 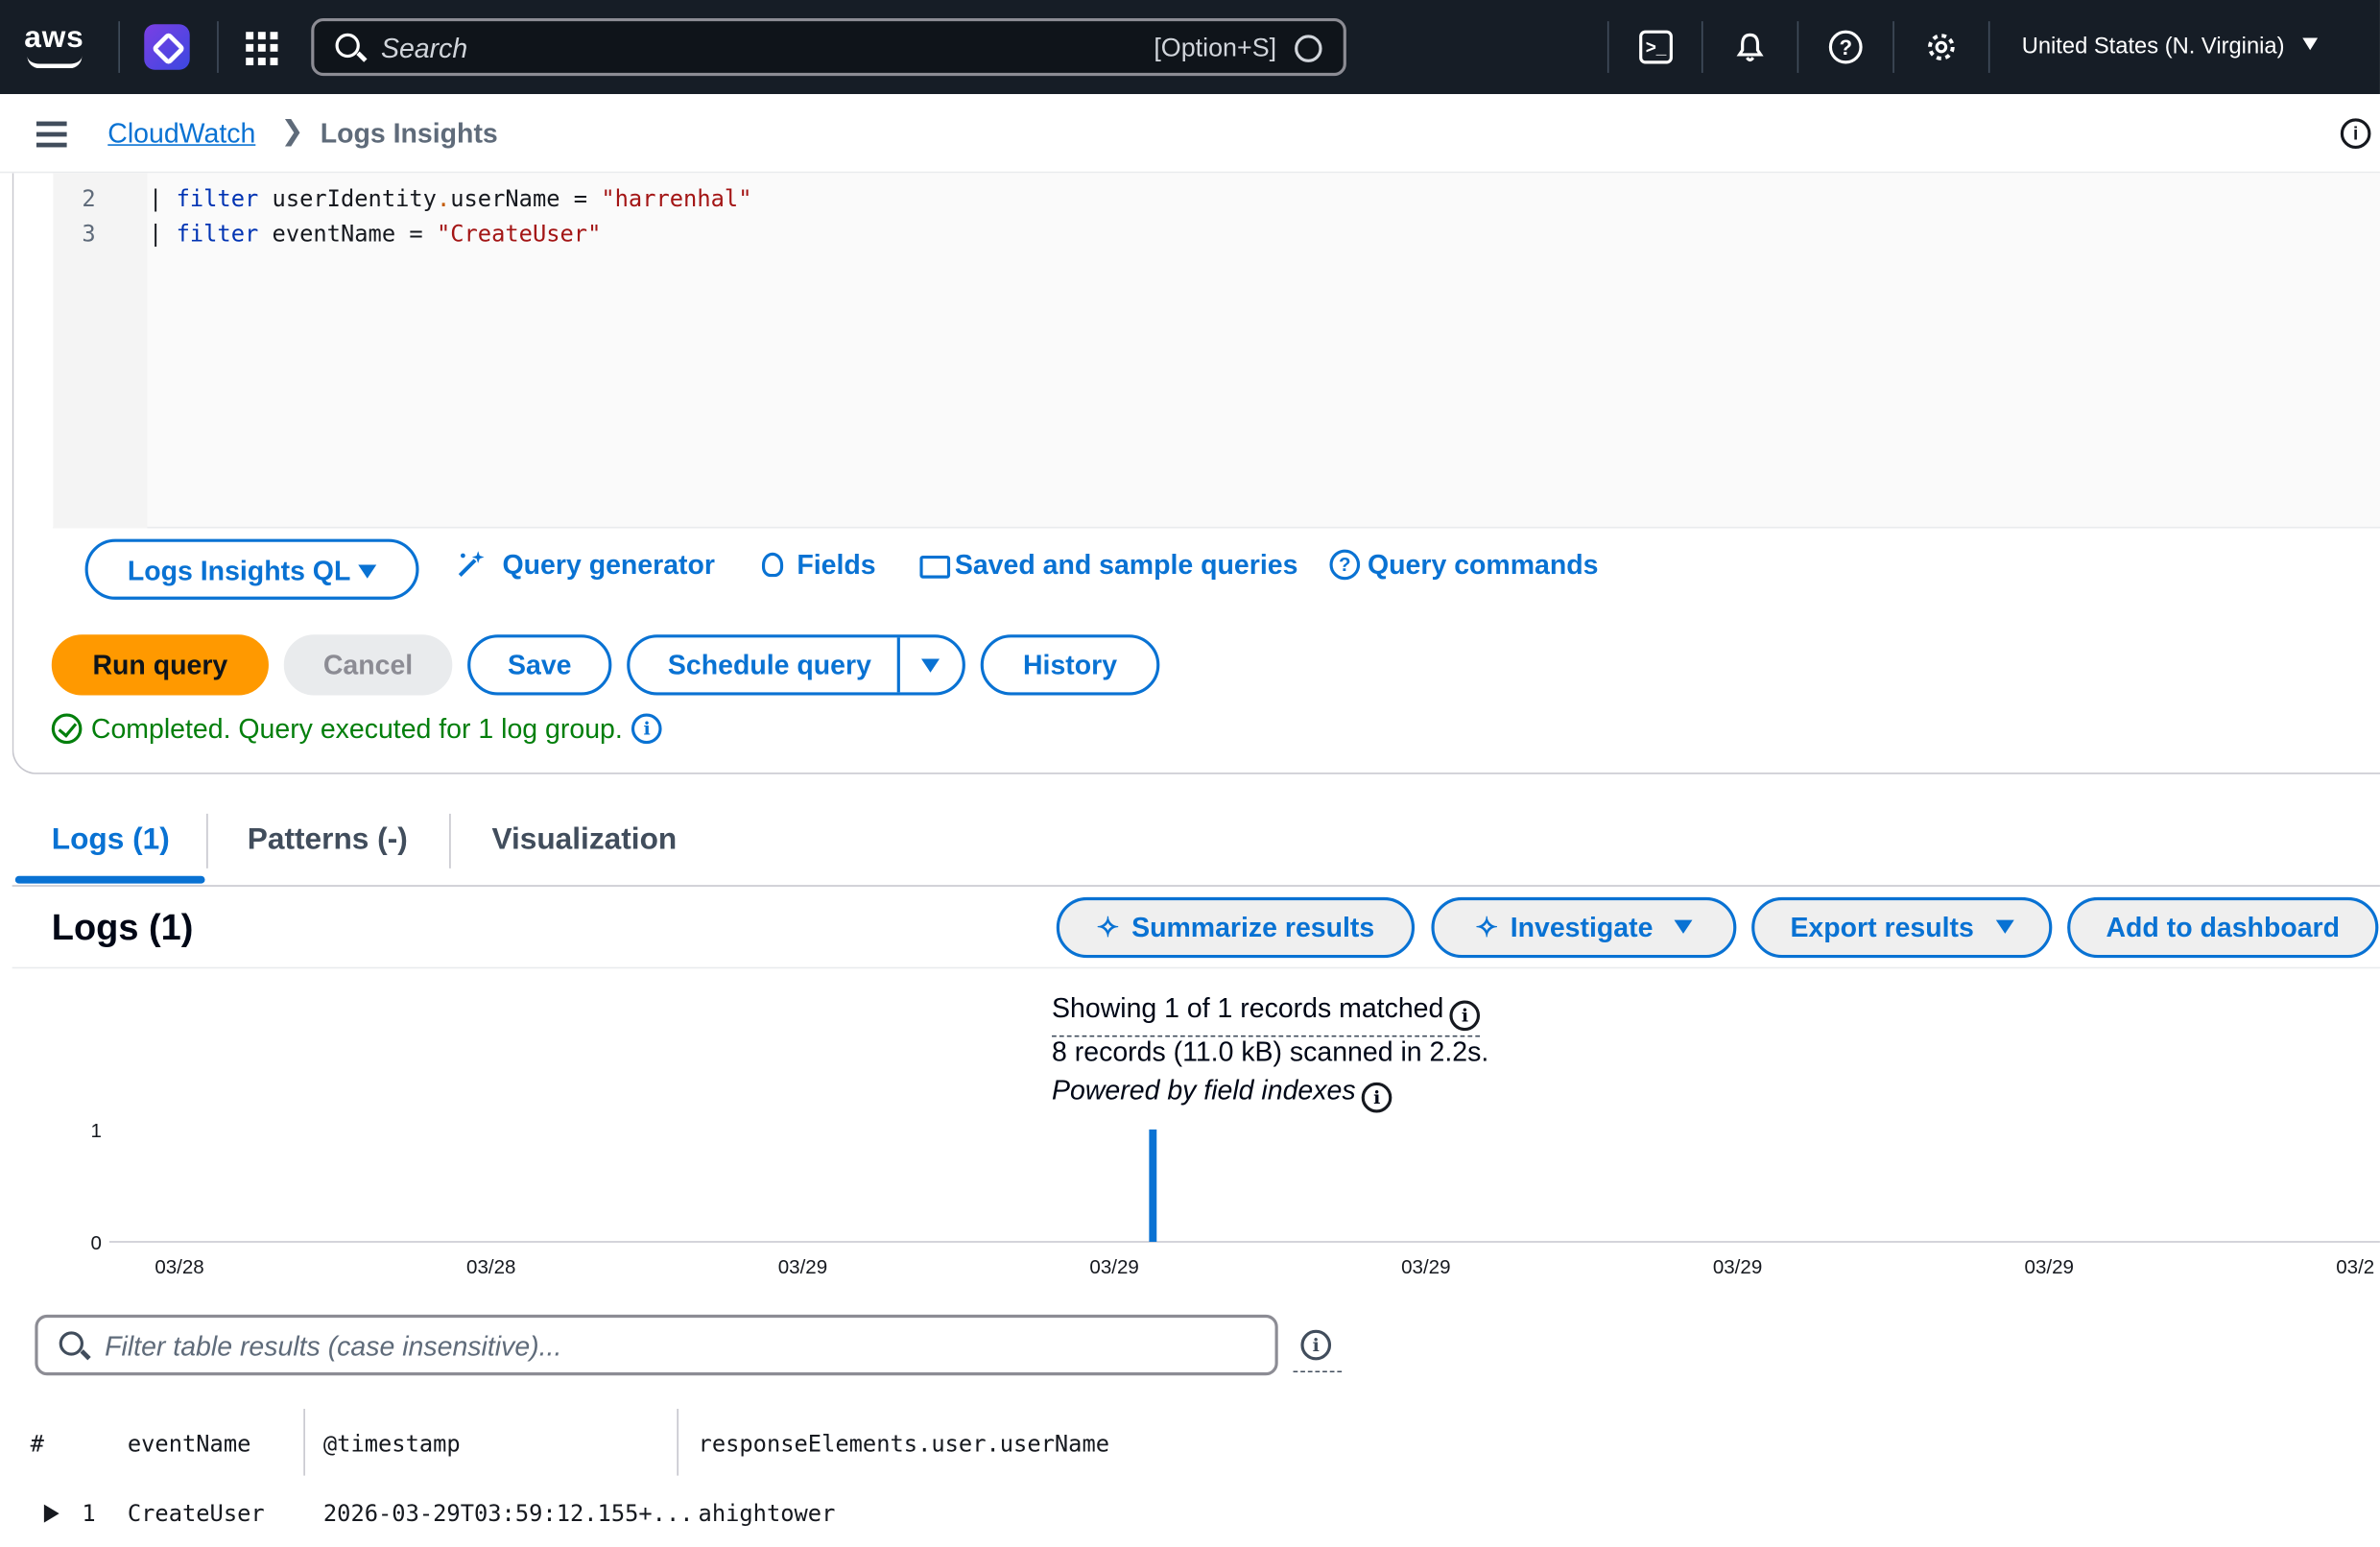 I want to click on query-generator-link: Query generator, so click(x=609, y=566).